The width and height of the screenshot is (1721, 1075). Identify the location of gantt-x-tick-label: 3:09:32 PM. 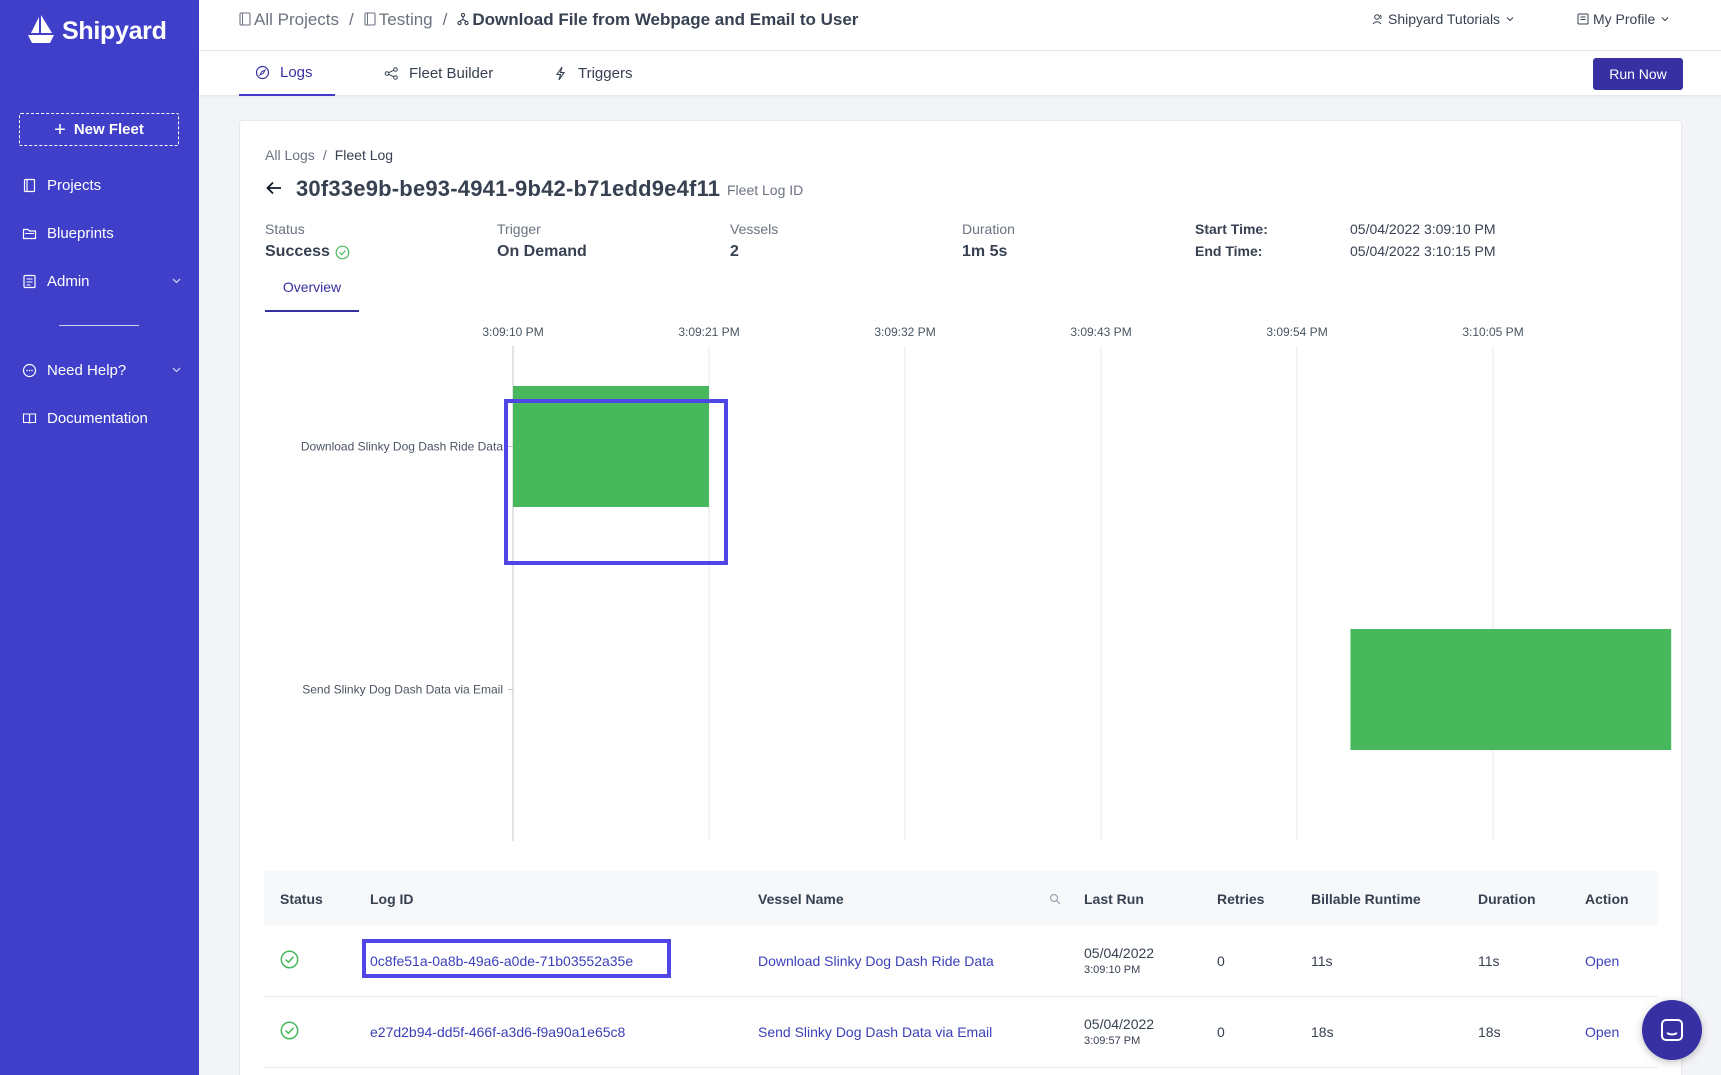
(904, 332).